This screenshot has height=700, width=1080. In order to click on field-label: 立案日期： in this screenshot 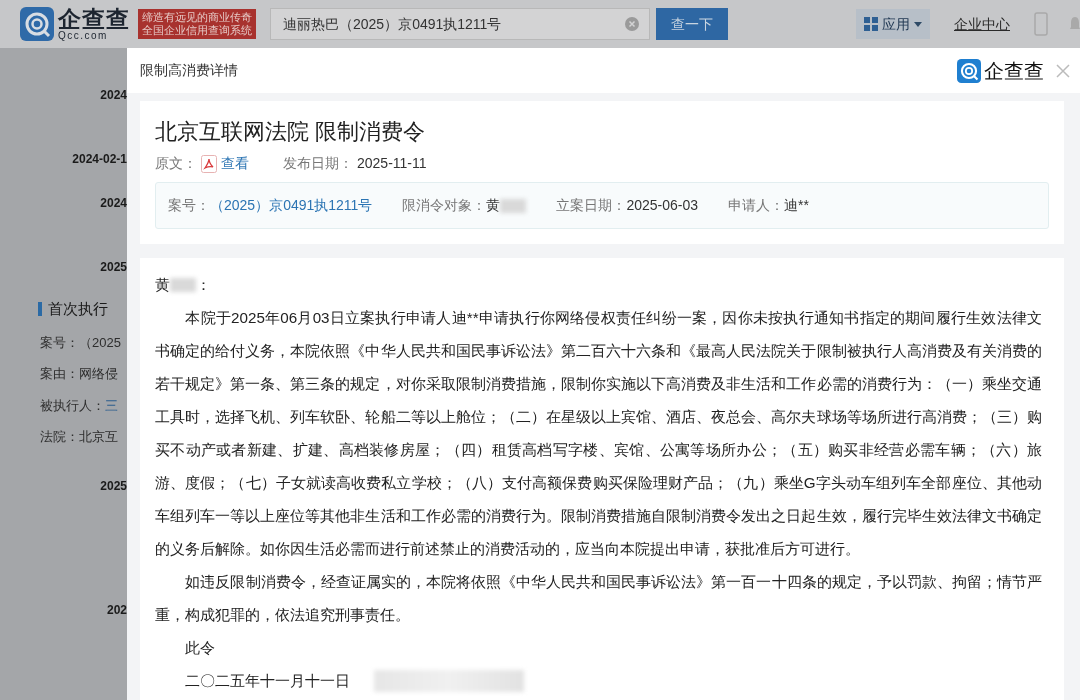, I will do `click(591, 206)`.